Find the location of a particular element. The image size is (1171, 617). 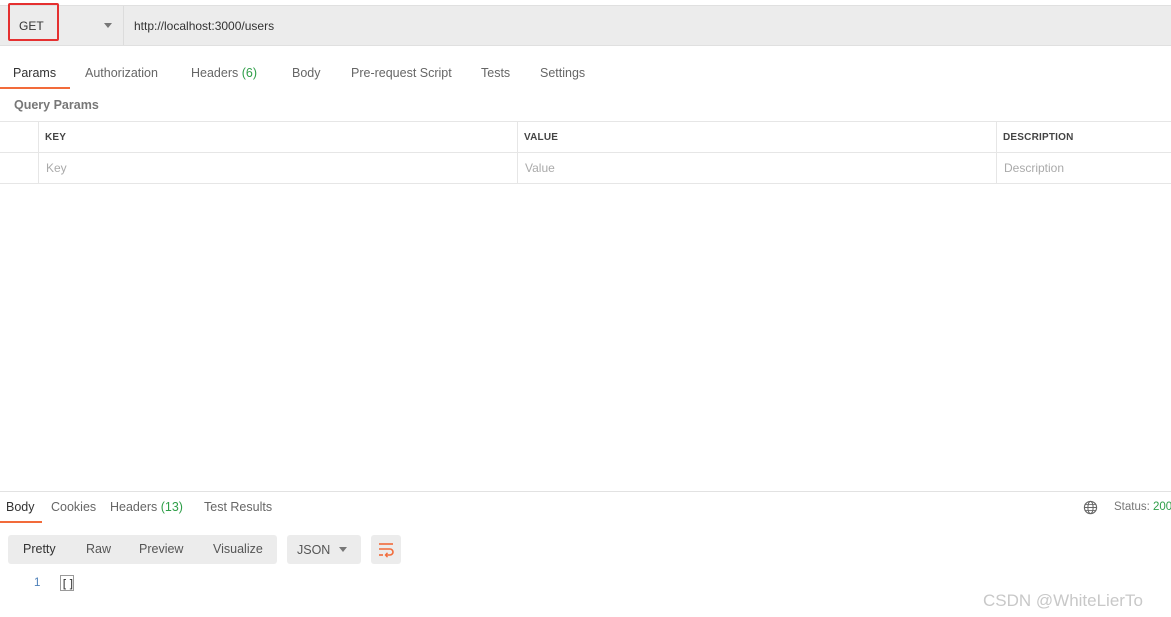

view-mode-pretty: Pretty is located at coordinates (39, 549).